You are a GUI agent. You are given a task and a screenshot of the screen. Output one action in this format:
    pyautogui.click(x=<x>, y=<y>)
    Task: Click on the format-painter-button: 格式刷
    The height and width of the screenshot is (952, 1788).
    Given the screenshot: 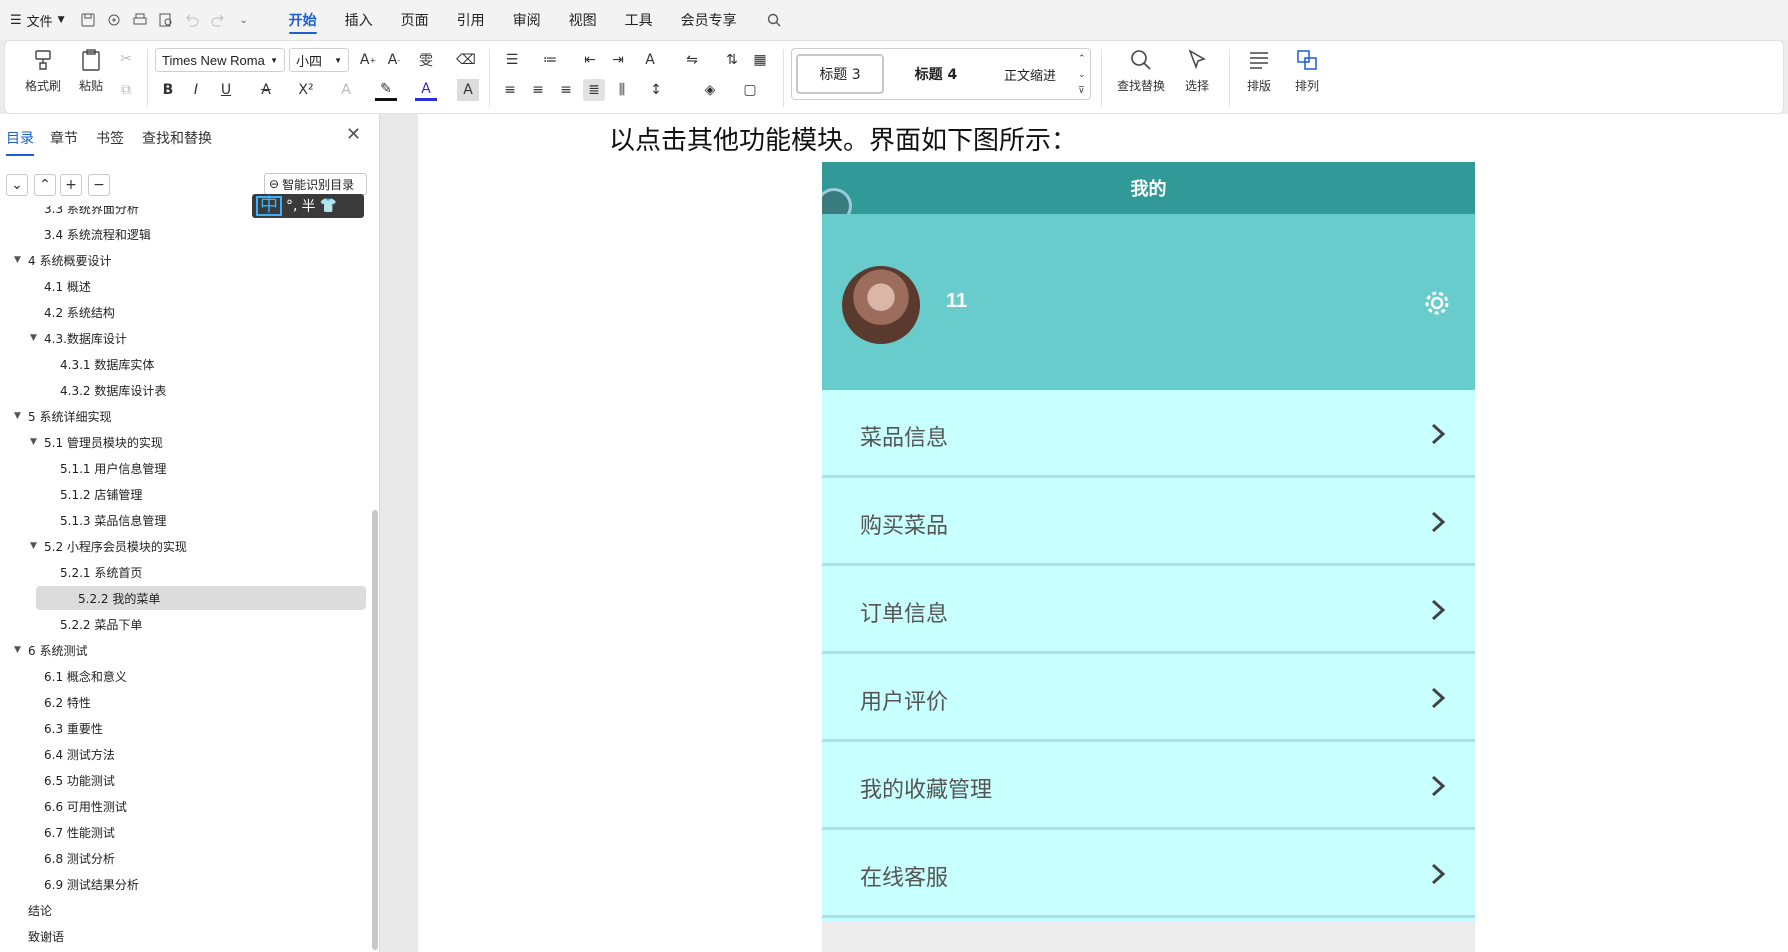 What is the action you would take?
    pyautogui.click(x=43, y=70)
    